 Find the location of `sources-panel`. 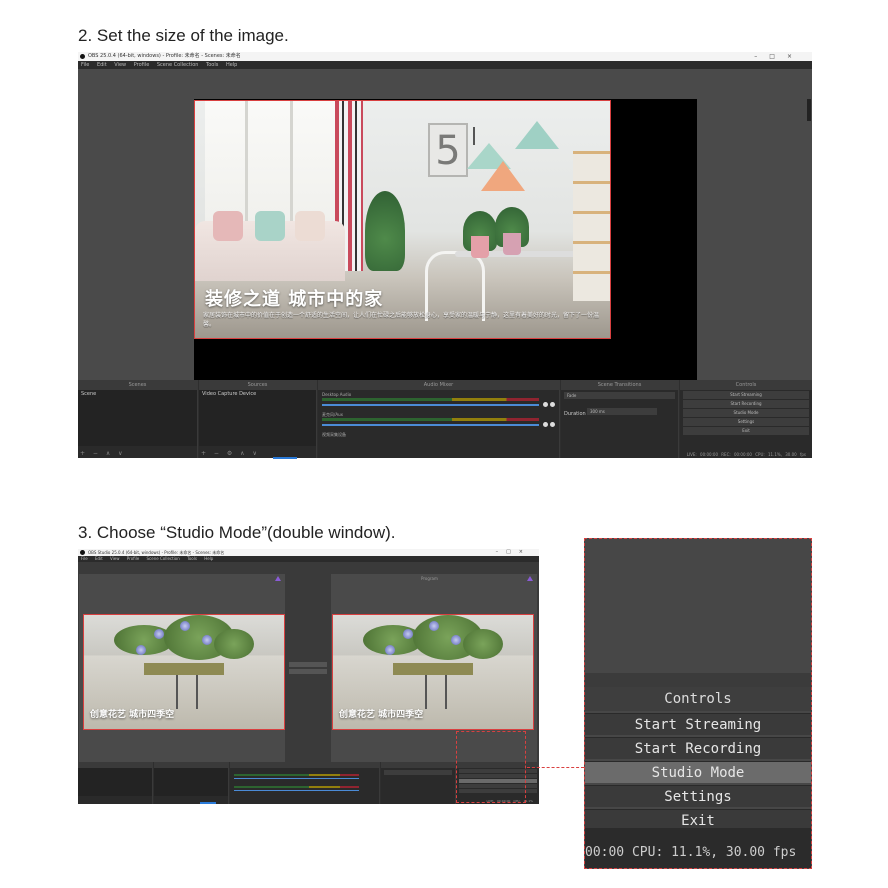

sources-panel is located at coordinates (191, 783).